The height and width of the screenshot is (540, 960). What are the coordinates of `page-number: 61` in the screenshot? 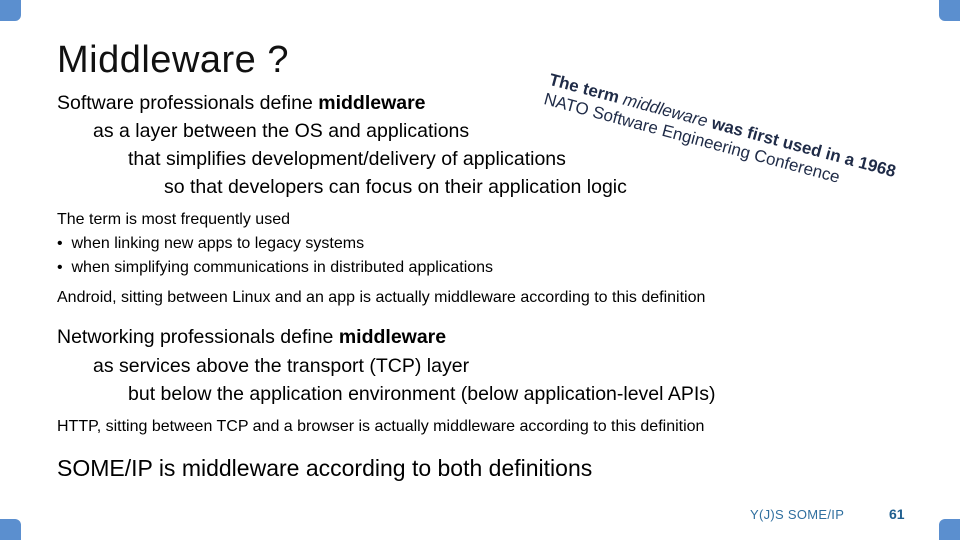 It's located at (897, 514).